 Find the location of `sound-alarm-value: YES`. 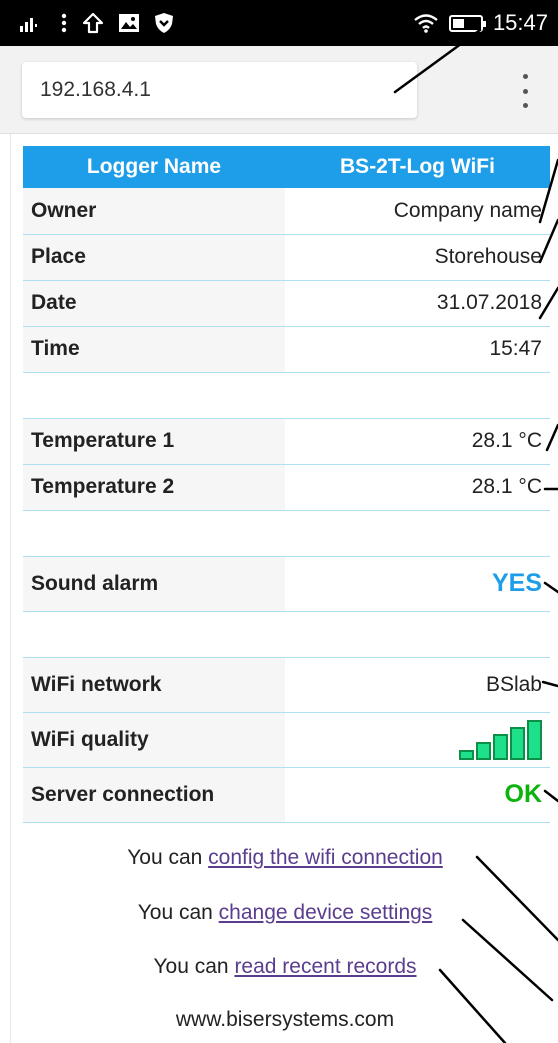

sound-alarm-value: YES is located at coordinates (516, 583).